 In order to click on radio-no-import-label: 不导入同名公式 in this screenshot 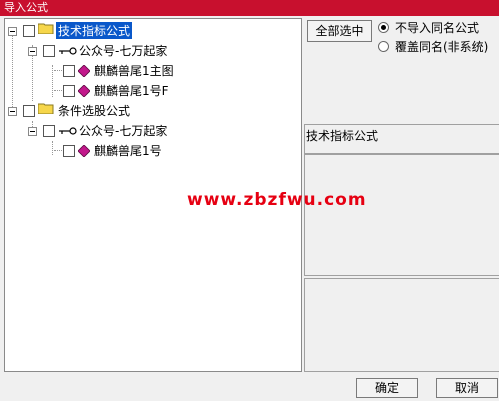, I will do `click(437, 28)`.